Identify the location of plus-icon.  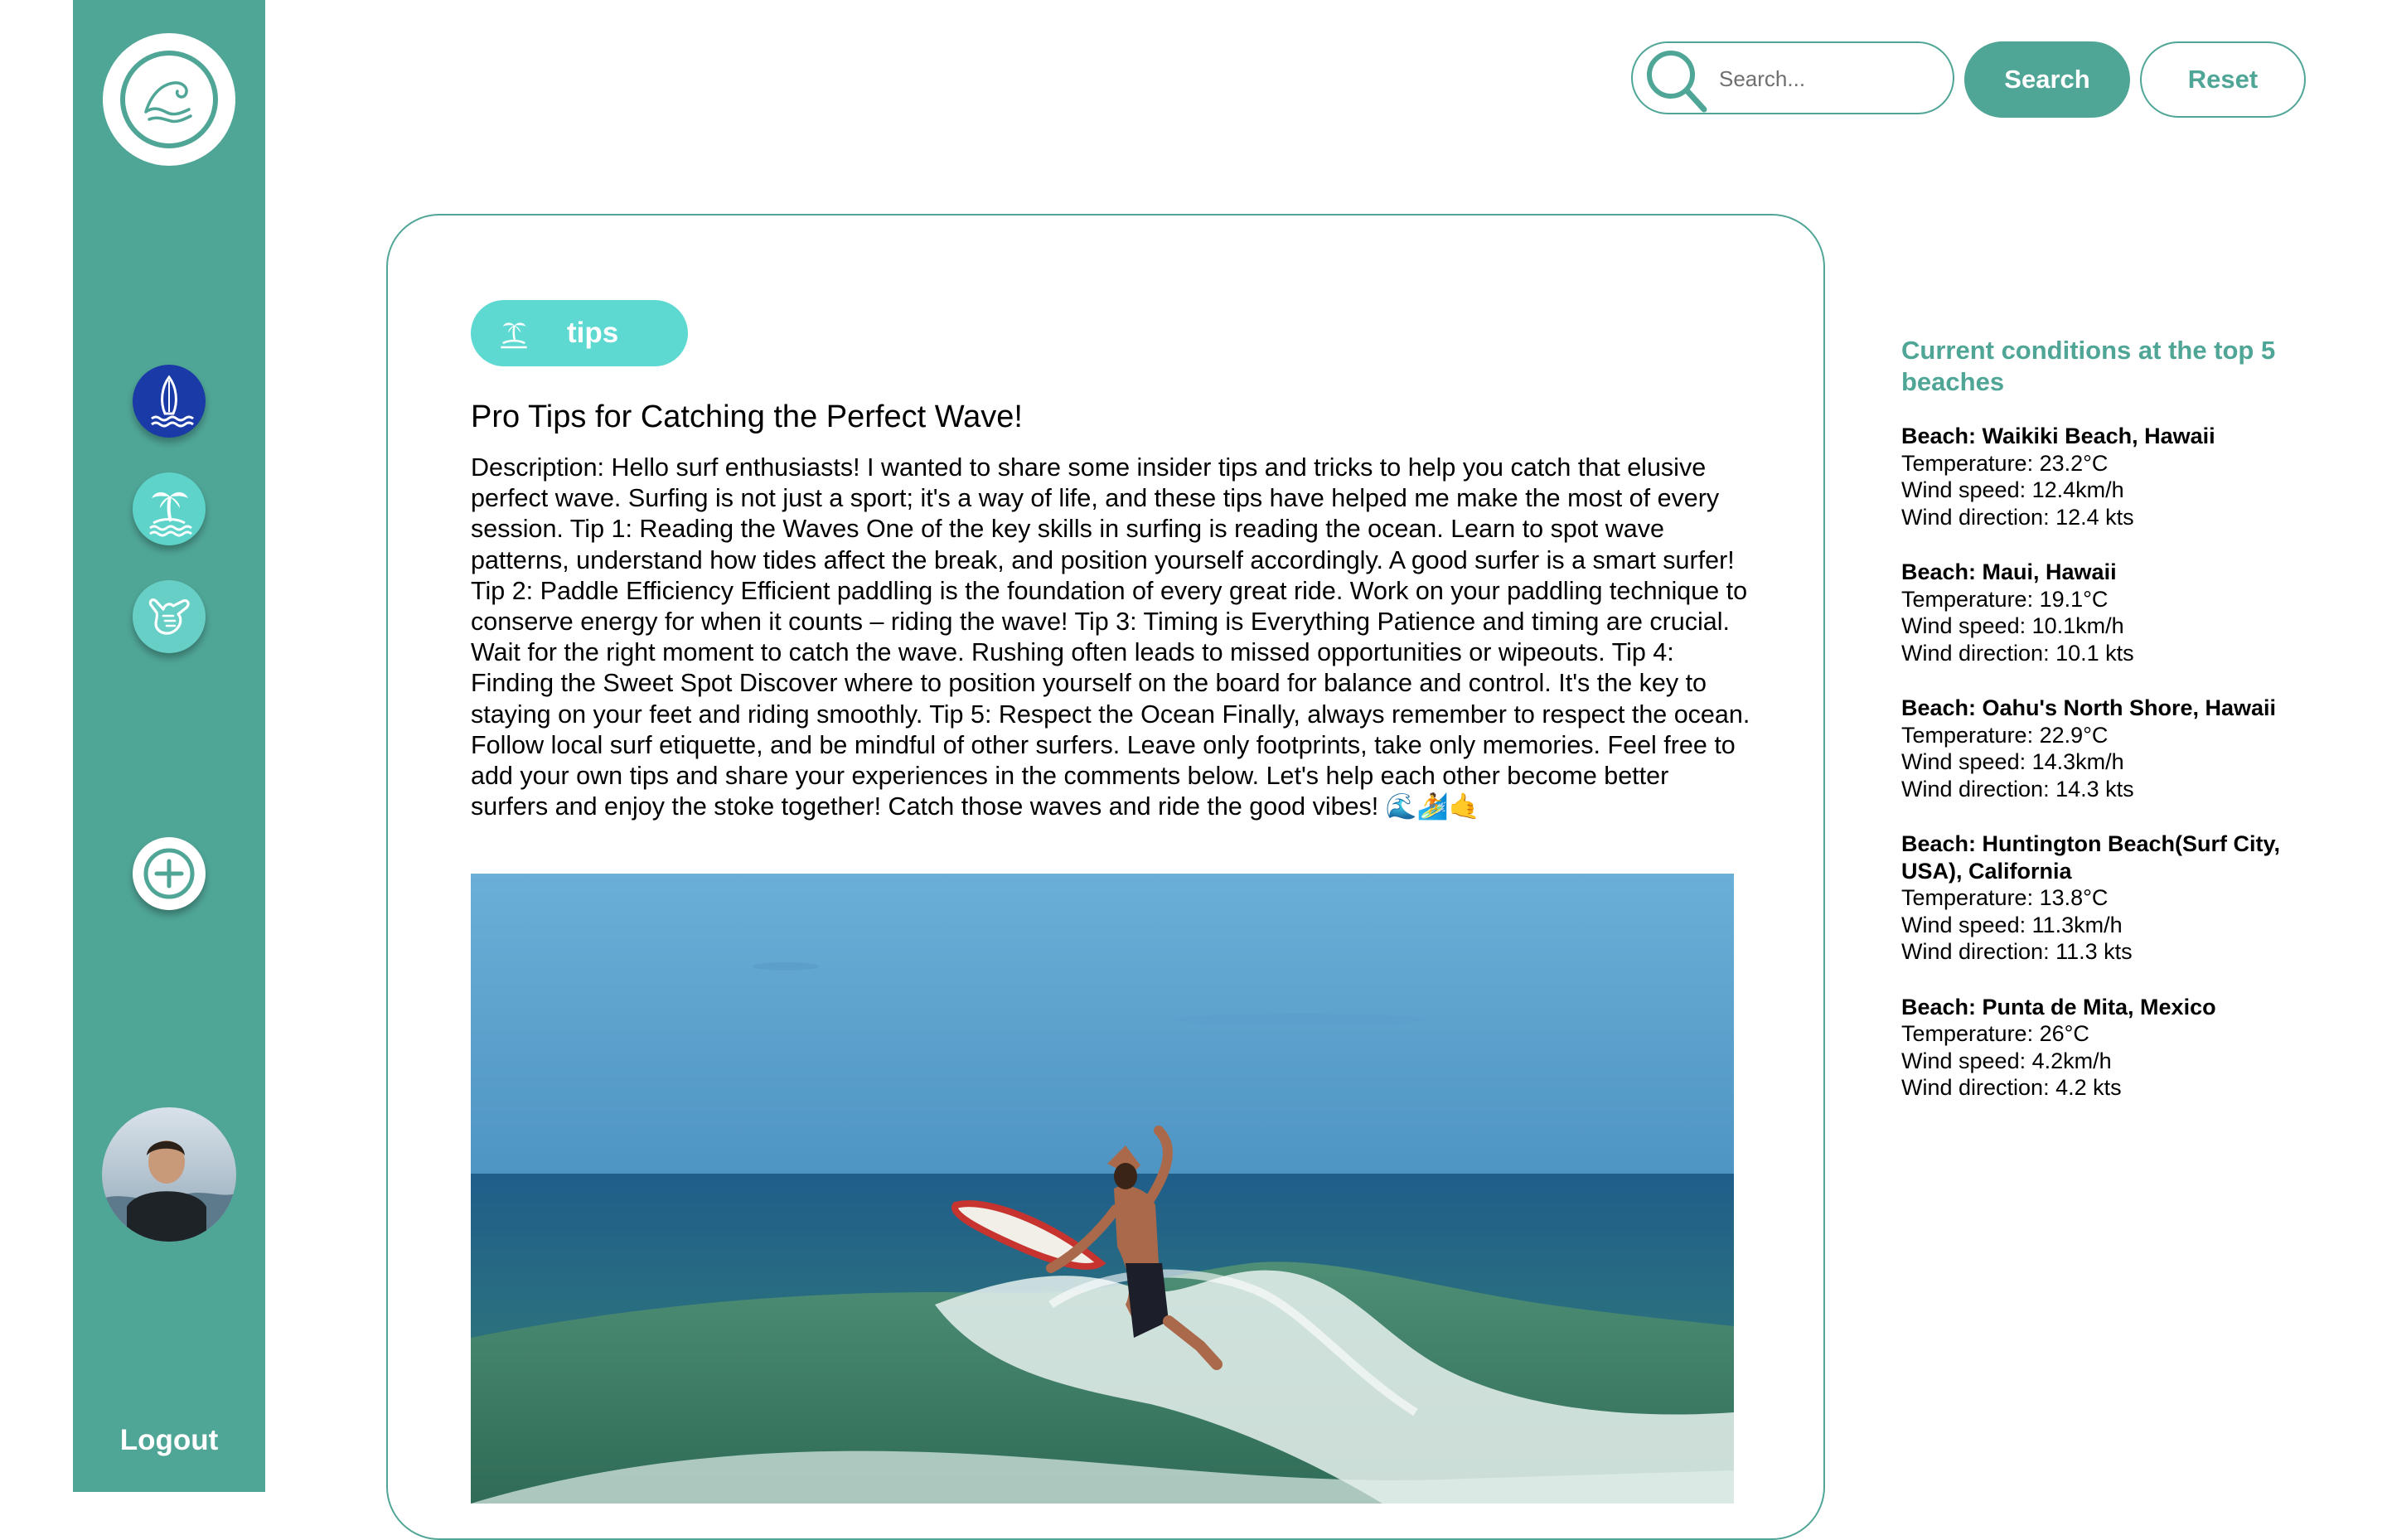
(169, 874).